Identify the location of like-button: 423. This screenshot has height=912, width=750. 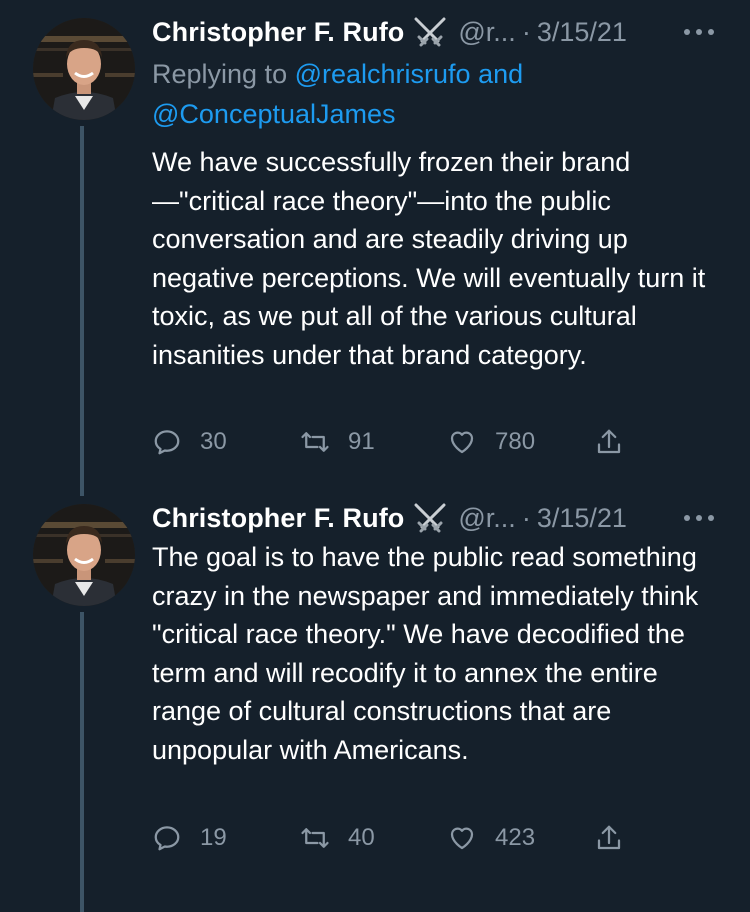
(491, 838).